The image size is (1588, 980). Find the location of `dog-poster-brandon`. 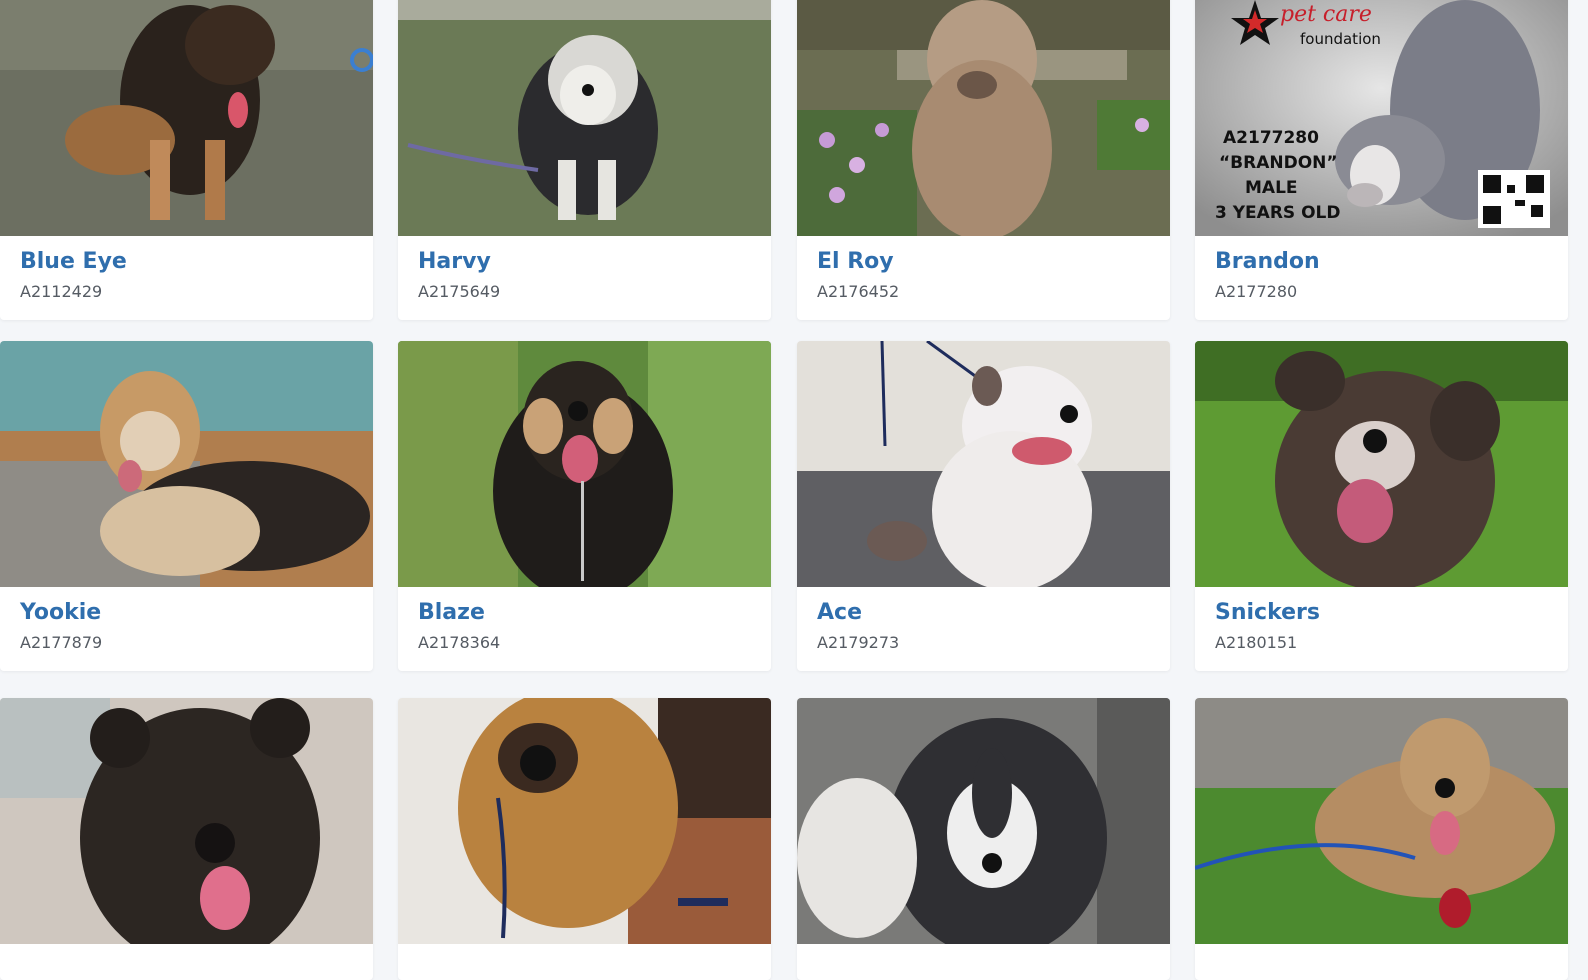

dog-poster-brandon is located at coordinates (1381, 118).